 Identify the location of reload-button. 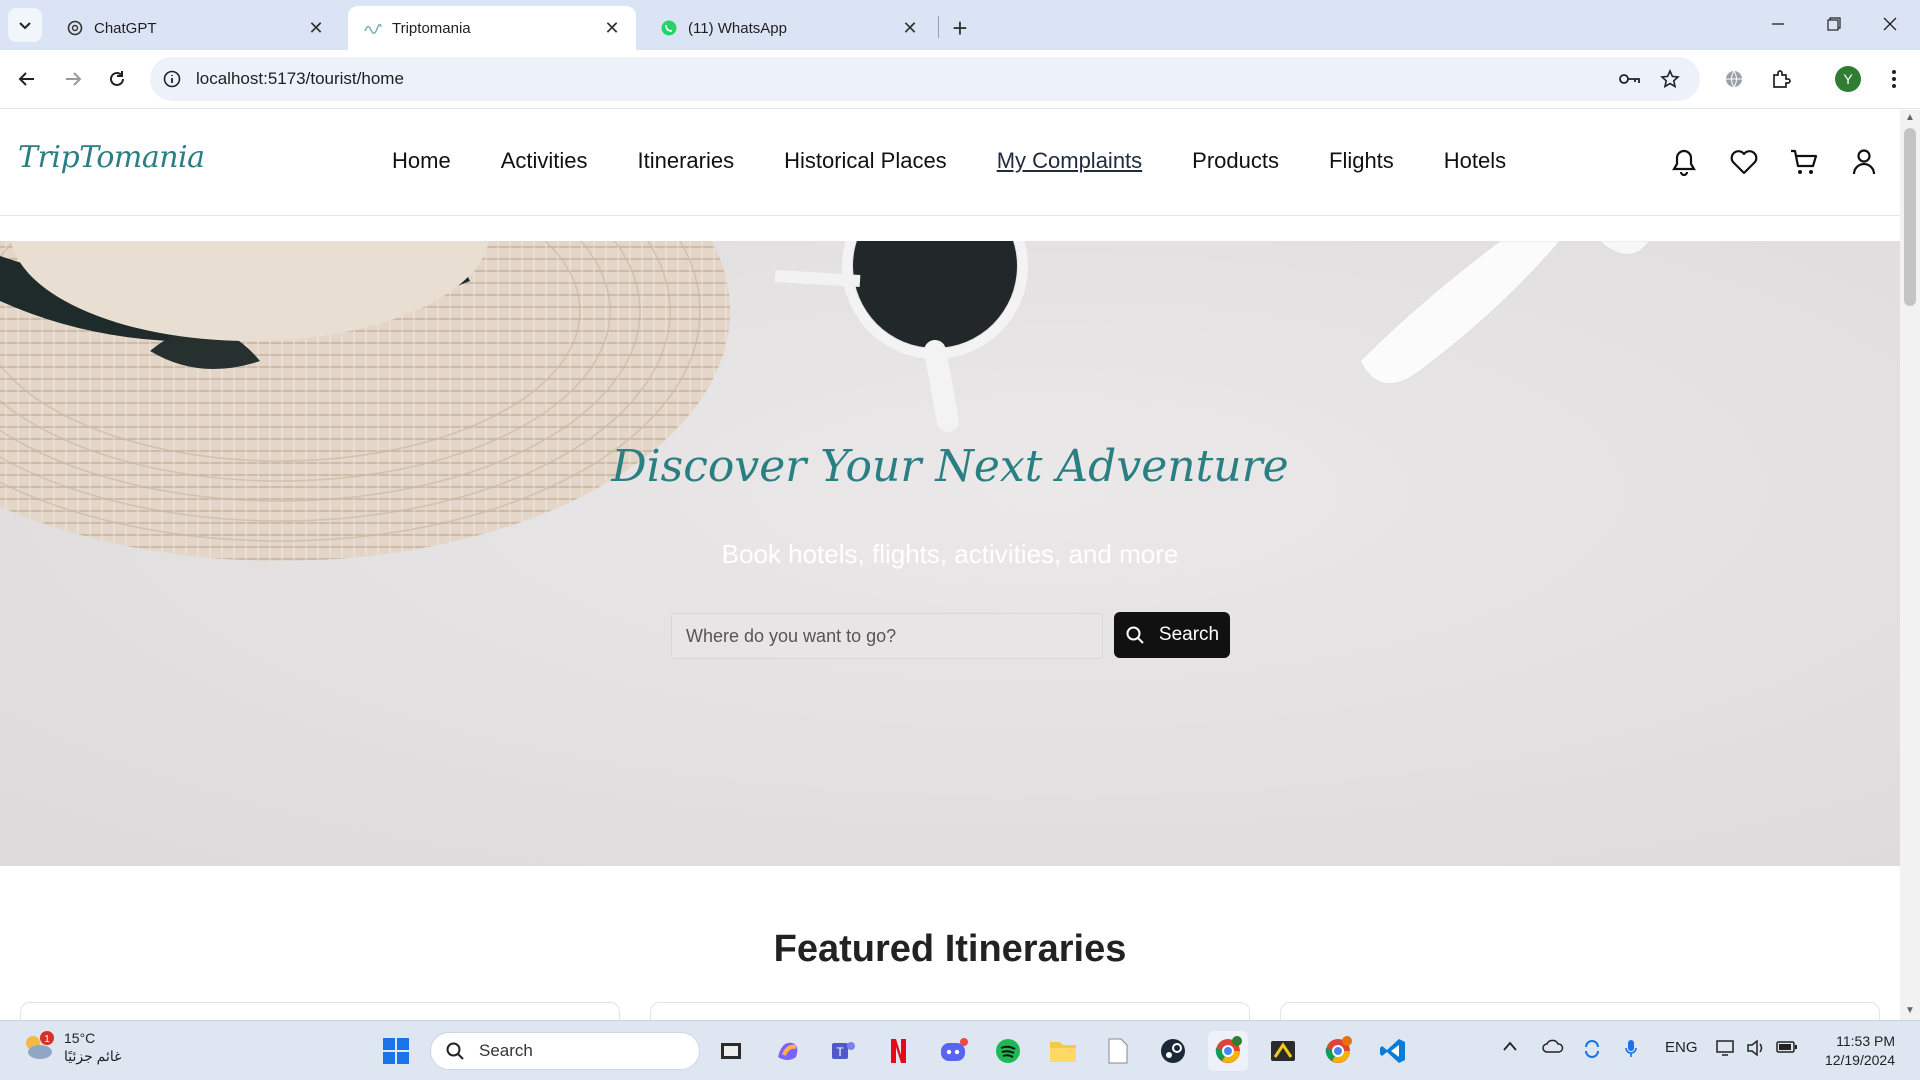
(117, 79).